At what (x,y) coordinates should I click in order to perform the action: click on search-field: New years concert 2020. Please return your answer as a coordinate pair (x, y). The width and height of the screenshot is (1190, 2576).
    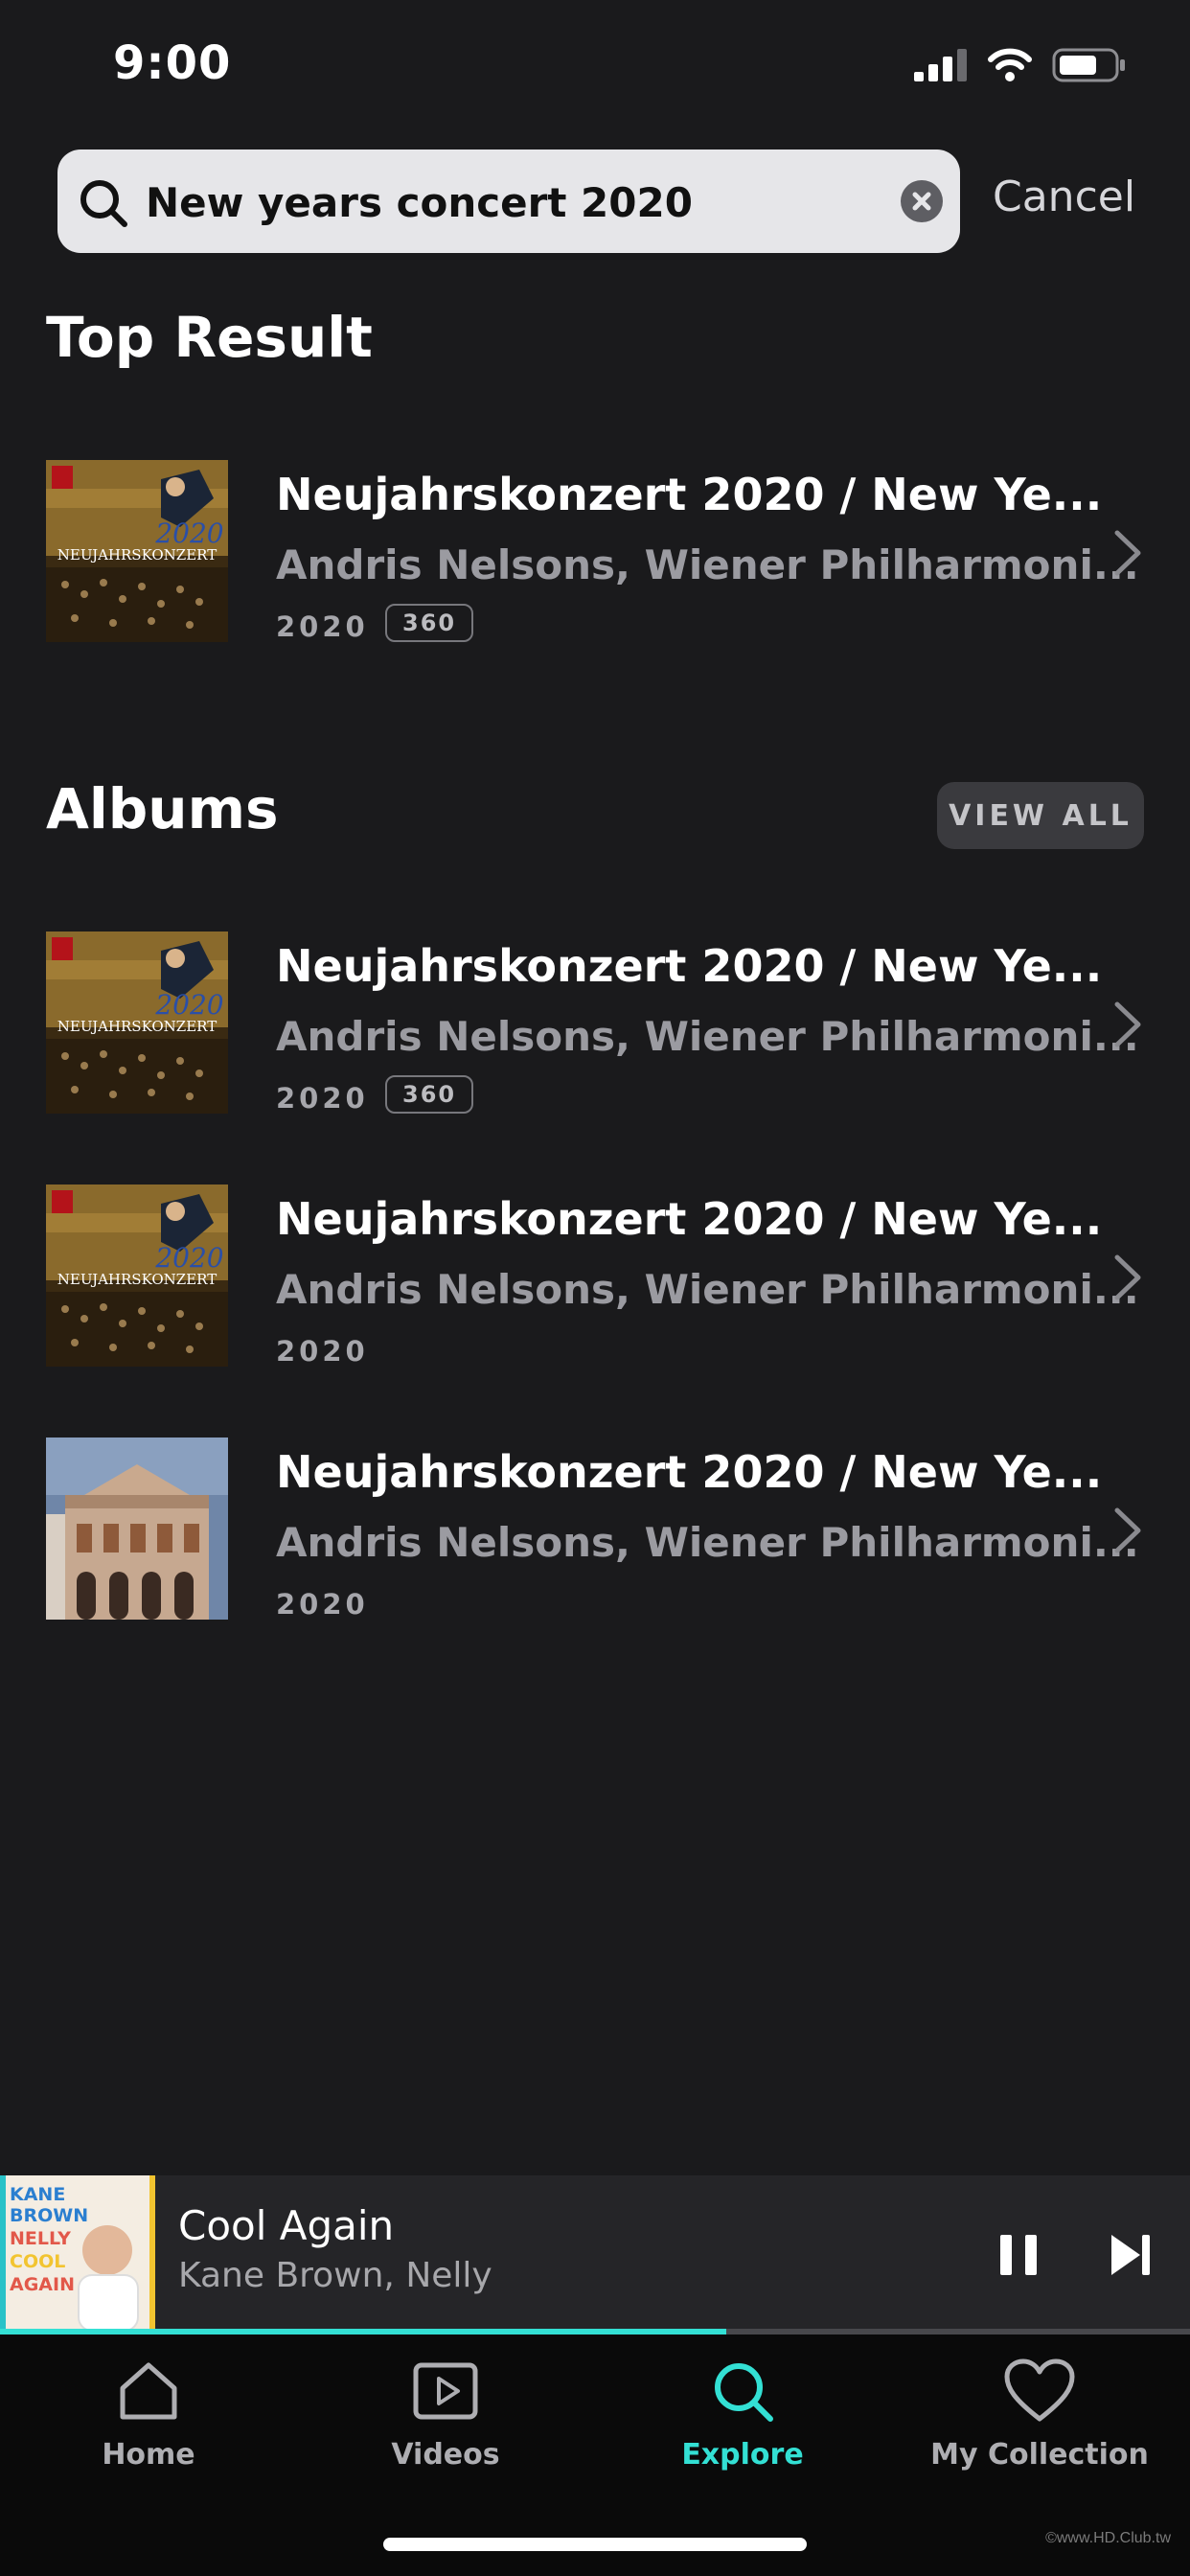
    Looking at the image, I should click on (509, 201).